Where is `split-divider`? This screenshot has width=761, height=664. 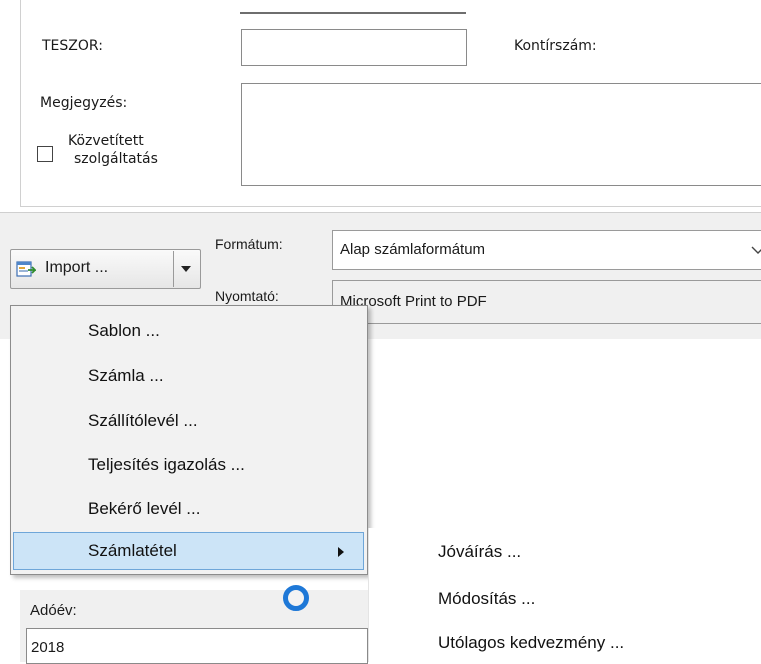 split-divider is located at coordinates (173, 269).